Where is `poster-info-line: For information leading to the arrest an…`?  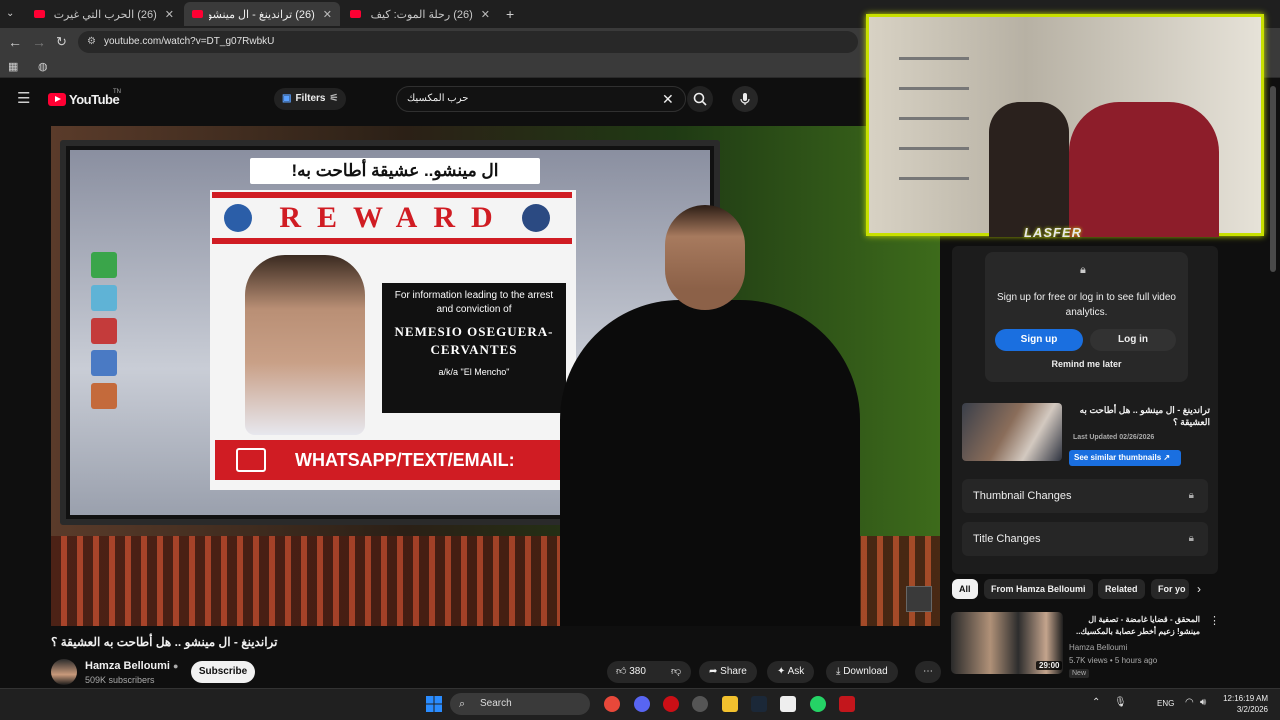 poster-info-line: For information leading to the arrest an… is located at coordinates (474, 302).